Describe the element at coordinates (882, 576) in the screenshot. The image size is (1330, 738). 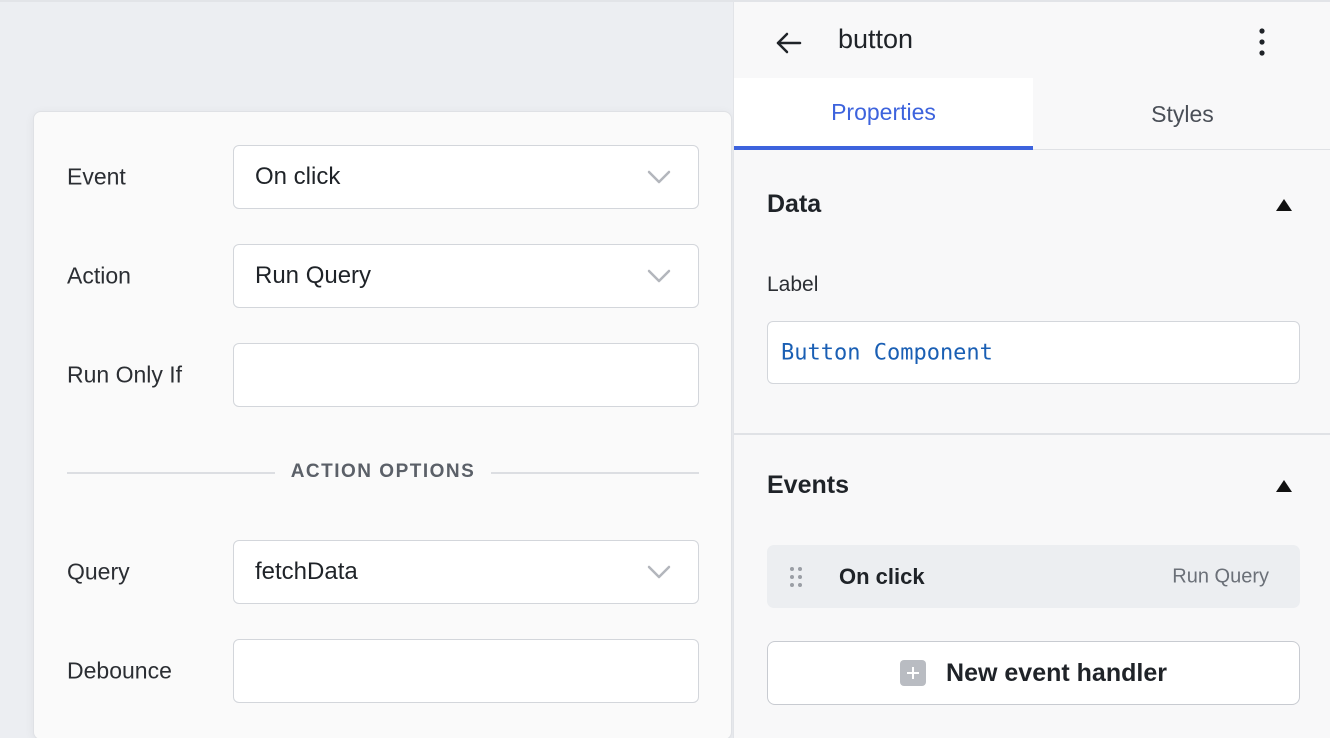
I see `event-handler-event: On click` at that location.